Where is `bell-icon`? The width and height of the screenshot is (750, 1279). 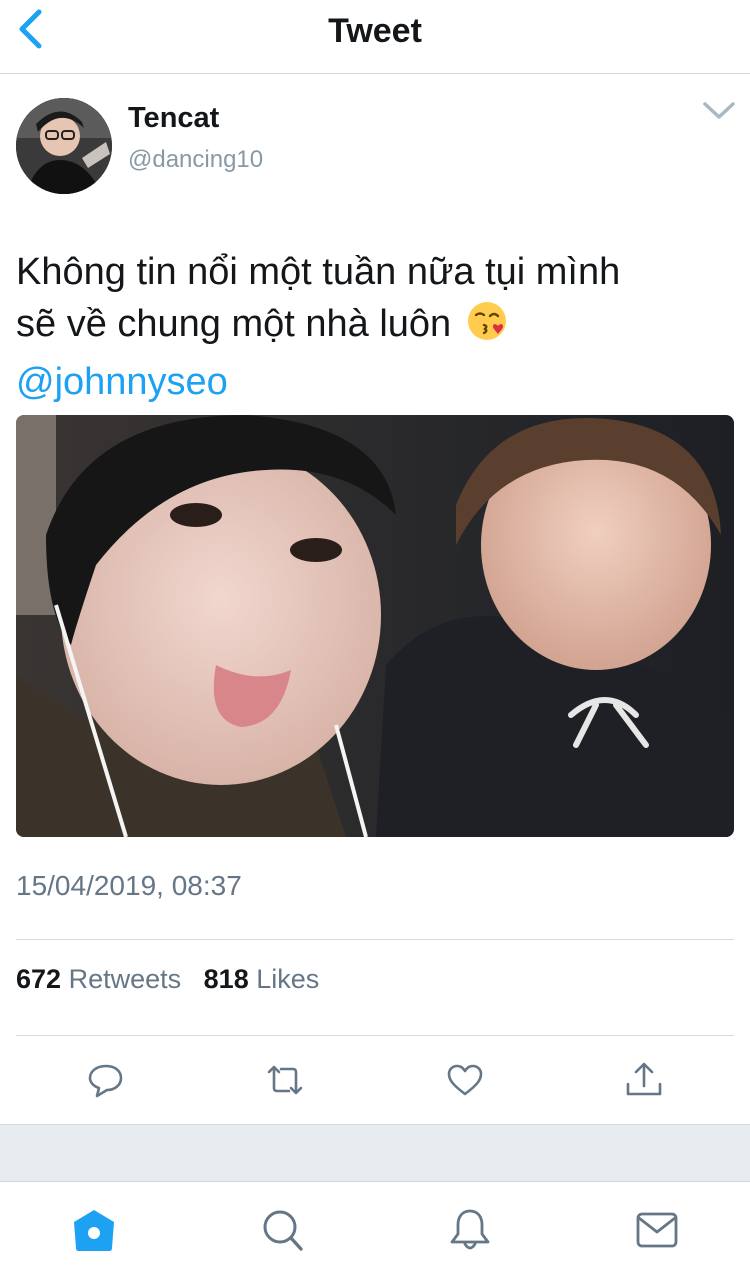
bell-icon is located at coordinates (470, 1229).